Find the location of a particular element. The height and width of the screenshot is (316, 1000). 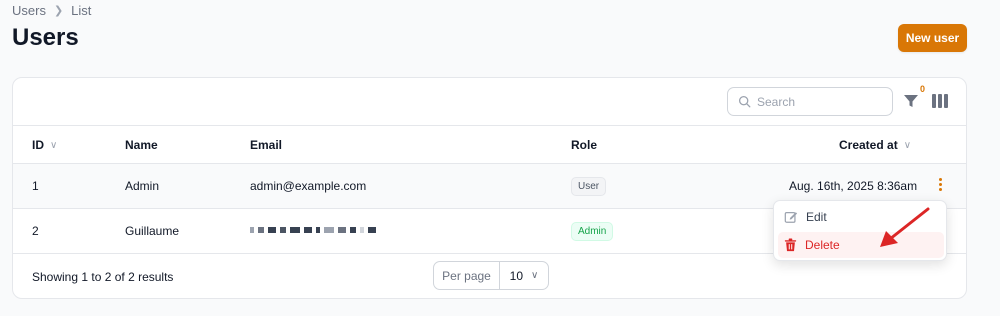

role-badge: Admin is located at coordinates (592, 231).